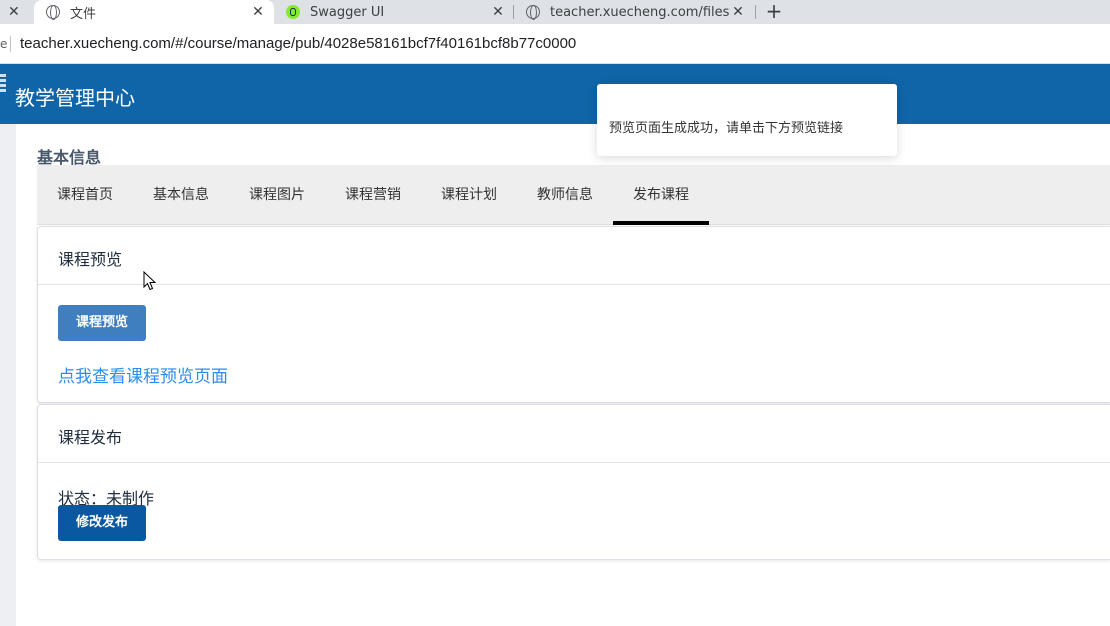 The image size is (1110, 626). I want to click on tab-label: 教师信息, so click(565, 195).